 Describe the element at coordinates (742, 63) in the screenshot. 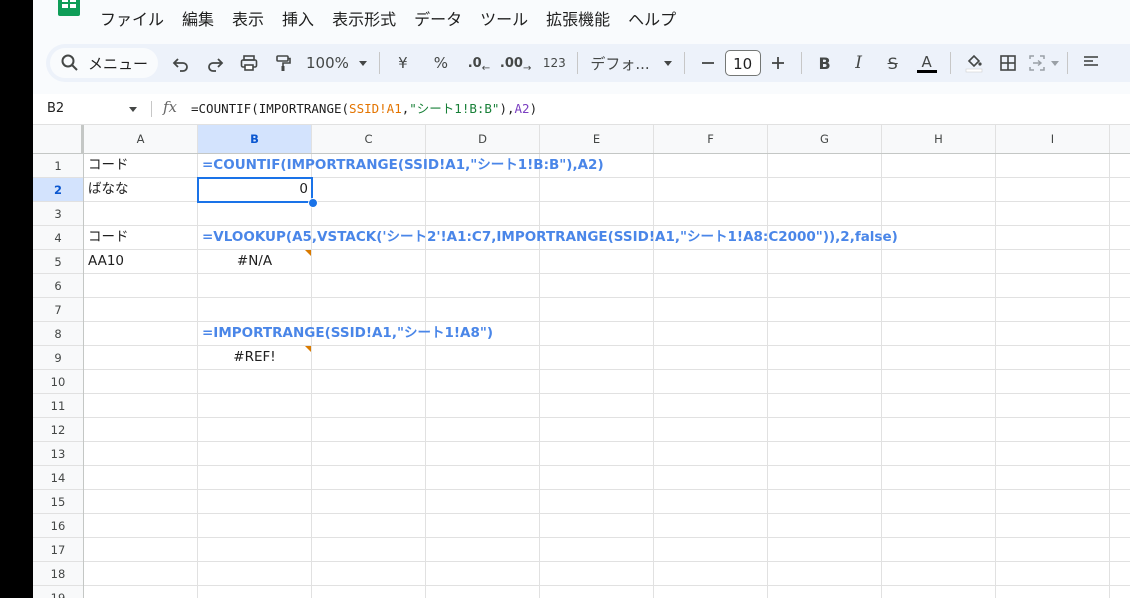

I see `font-size-input: 10` at that location.